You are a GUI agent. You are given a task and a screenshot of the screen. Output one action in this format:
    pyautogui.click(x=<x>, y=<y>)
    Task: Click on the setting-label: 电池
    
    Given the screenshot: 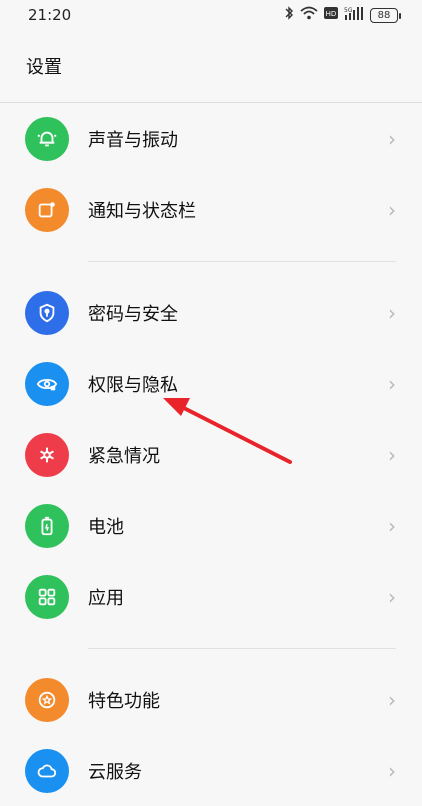 What is the action you would take?
    pyautogui.click(x=106, y=527)
    